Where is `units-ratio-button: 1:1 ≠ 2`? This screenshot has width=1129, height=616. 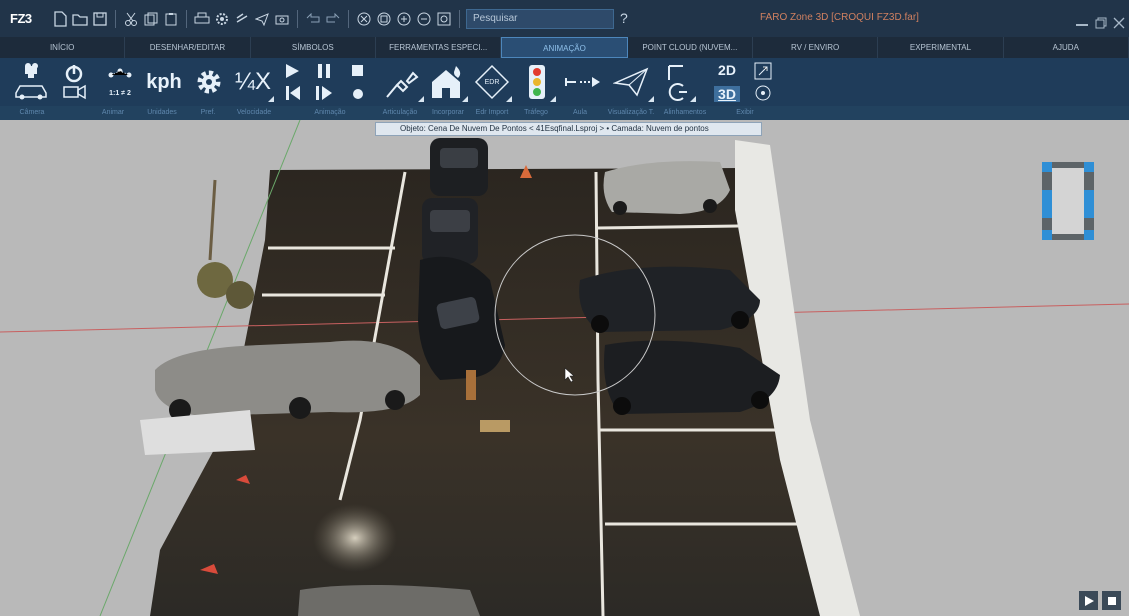 units-ratio-button: 1:1 ≠ 2 is located at coordinates (120, 82).